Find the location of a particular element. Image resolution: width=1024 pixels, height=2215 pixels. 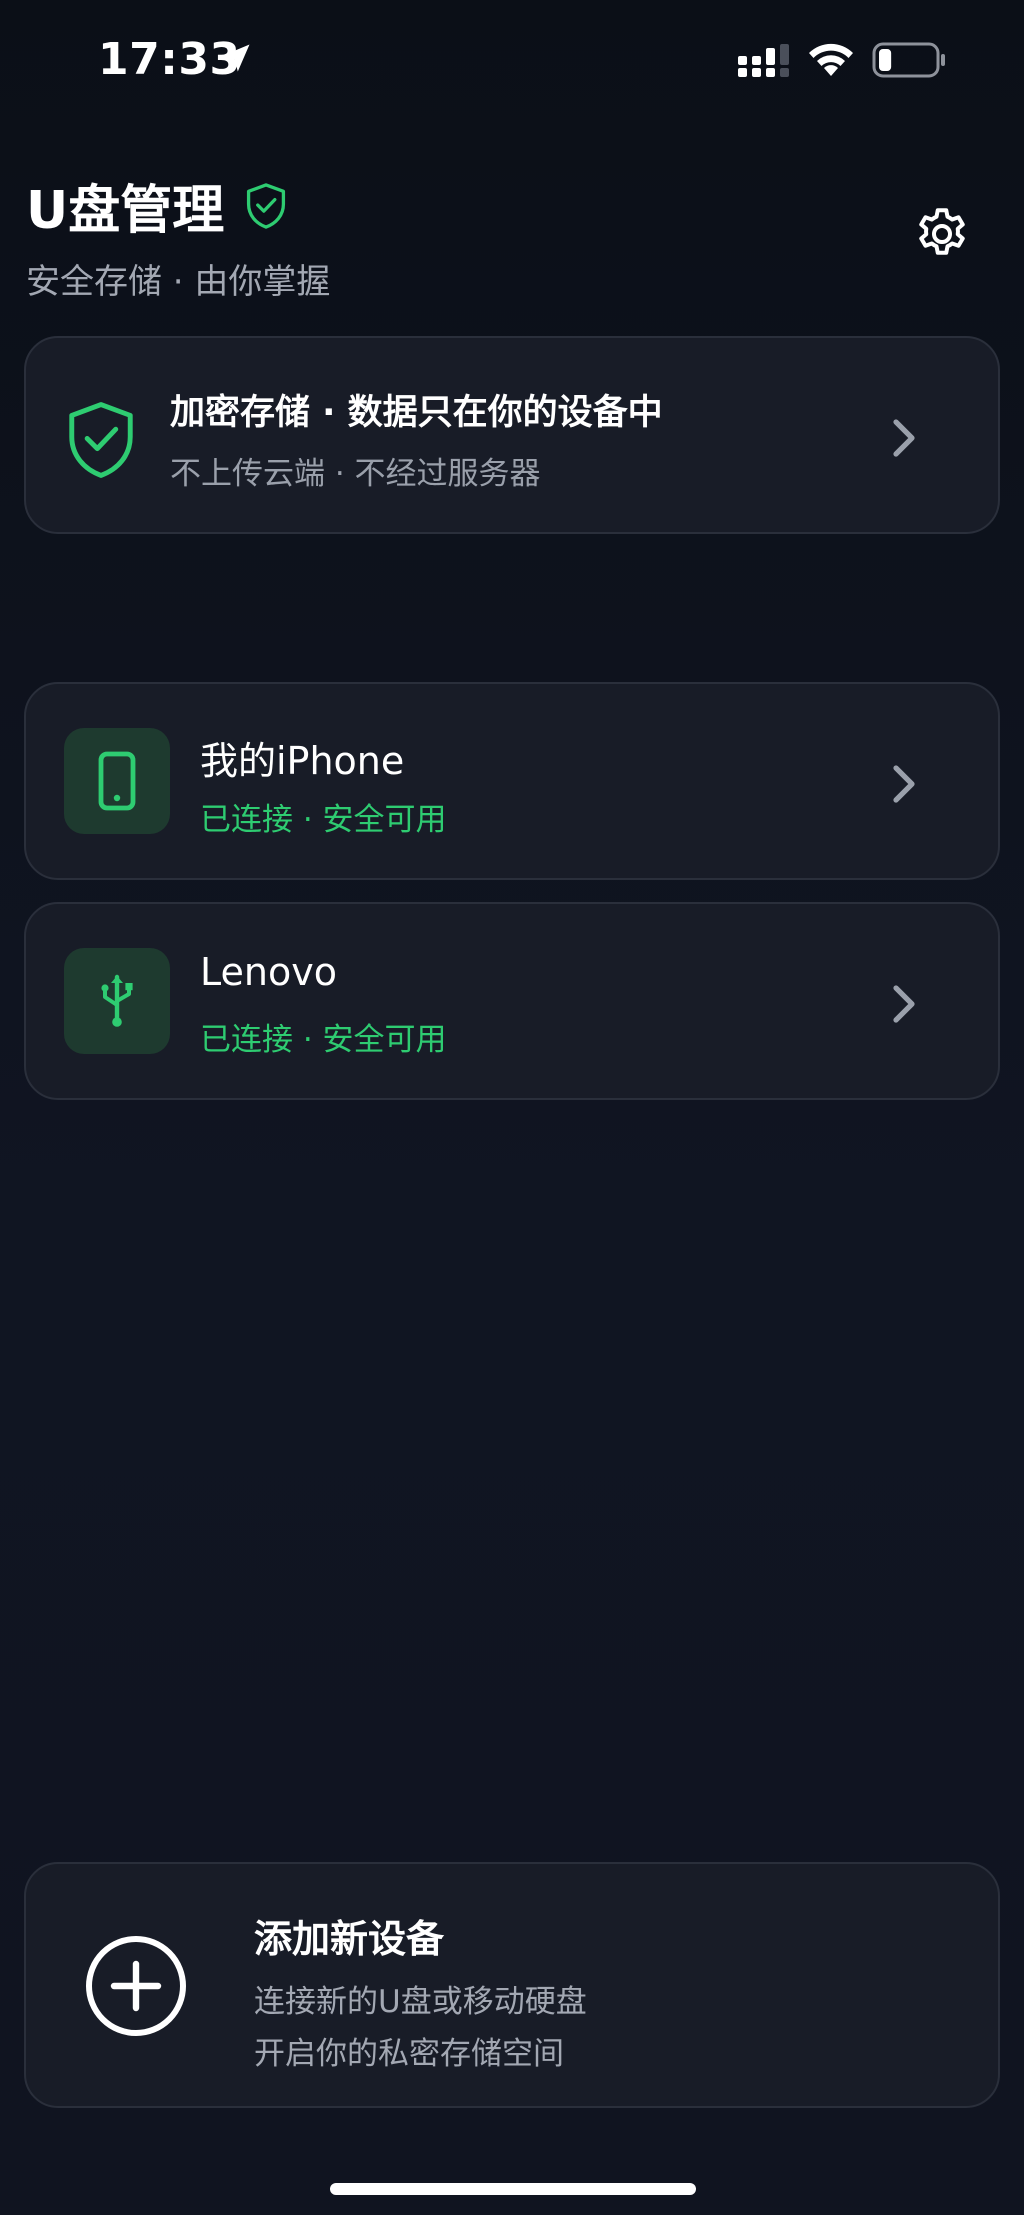

usb-icon is located at coordinates (117, 1000).